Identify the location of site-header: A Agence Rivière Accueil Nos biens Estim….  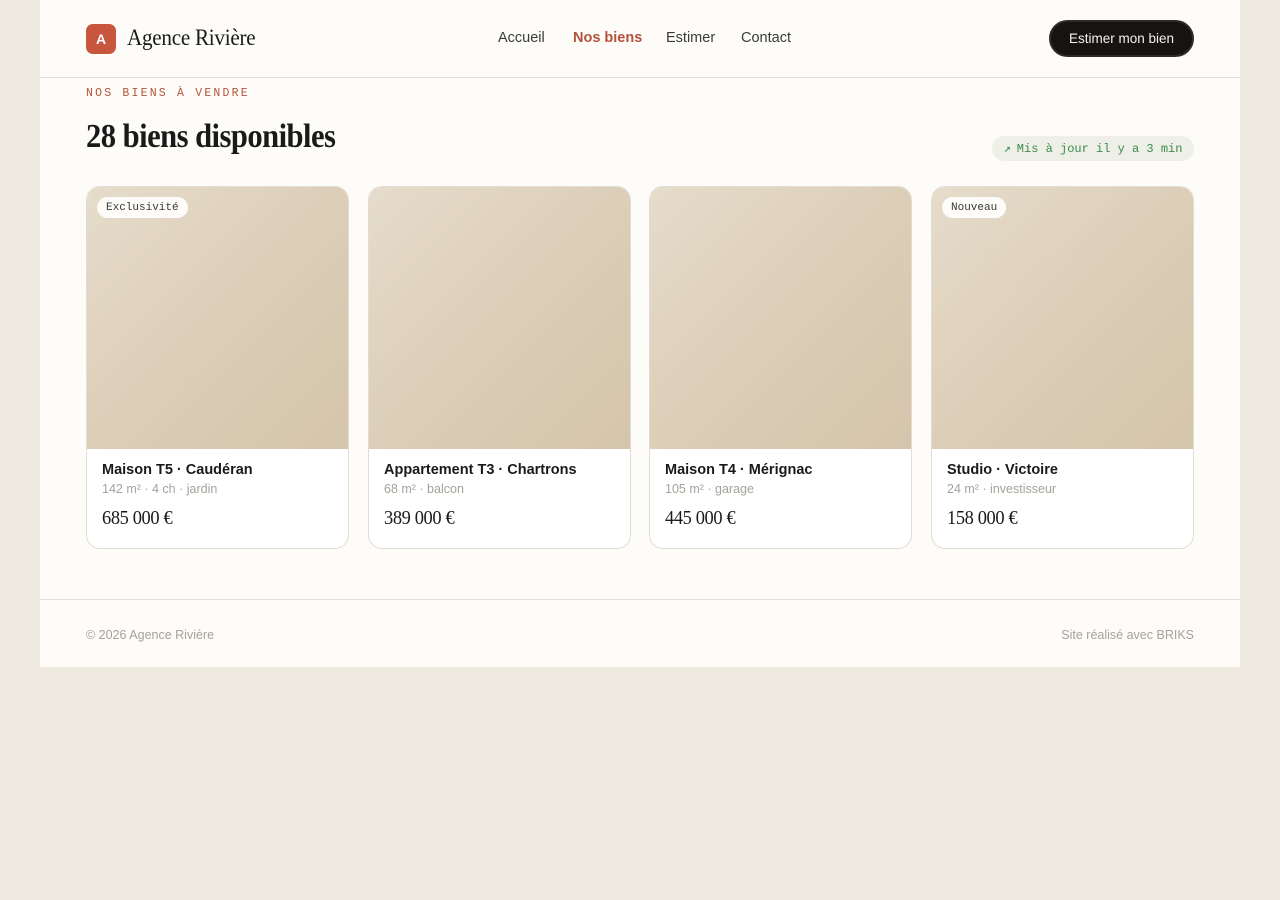
(640, 39).